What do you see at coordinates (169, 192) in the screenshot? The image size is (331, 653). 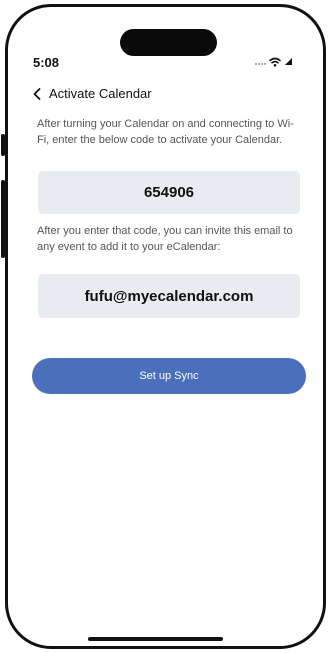 I see `activation-code: 654906` at bounding box center [169, 192].